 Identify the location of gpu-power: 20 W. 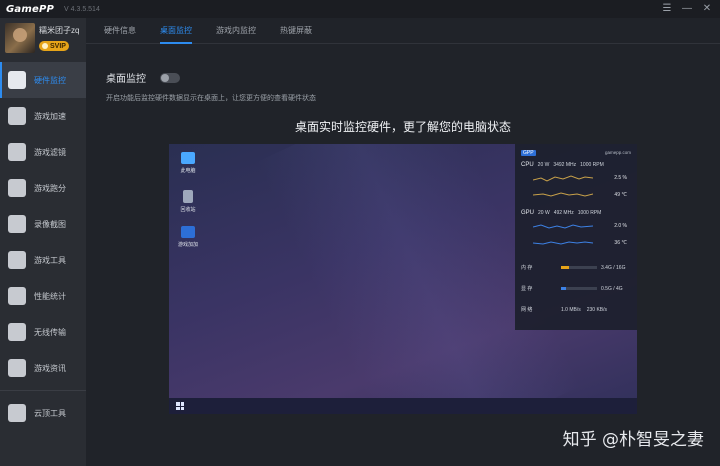
(544, 213).